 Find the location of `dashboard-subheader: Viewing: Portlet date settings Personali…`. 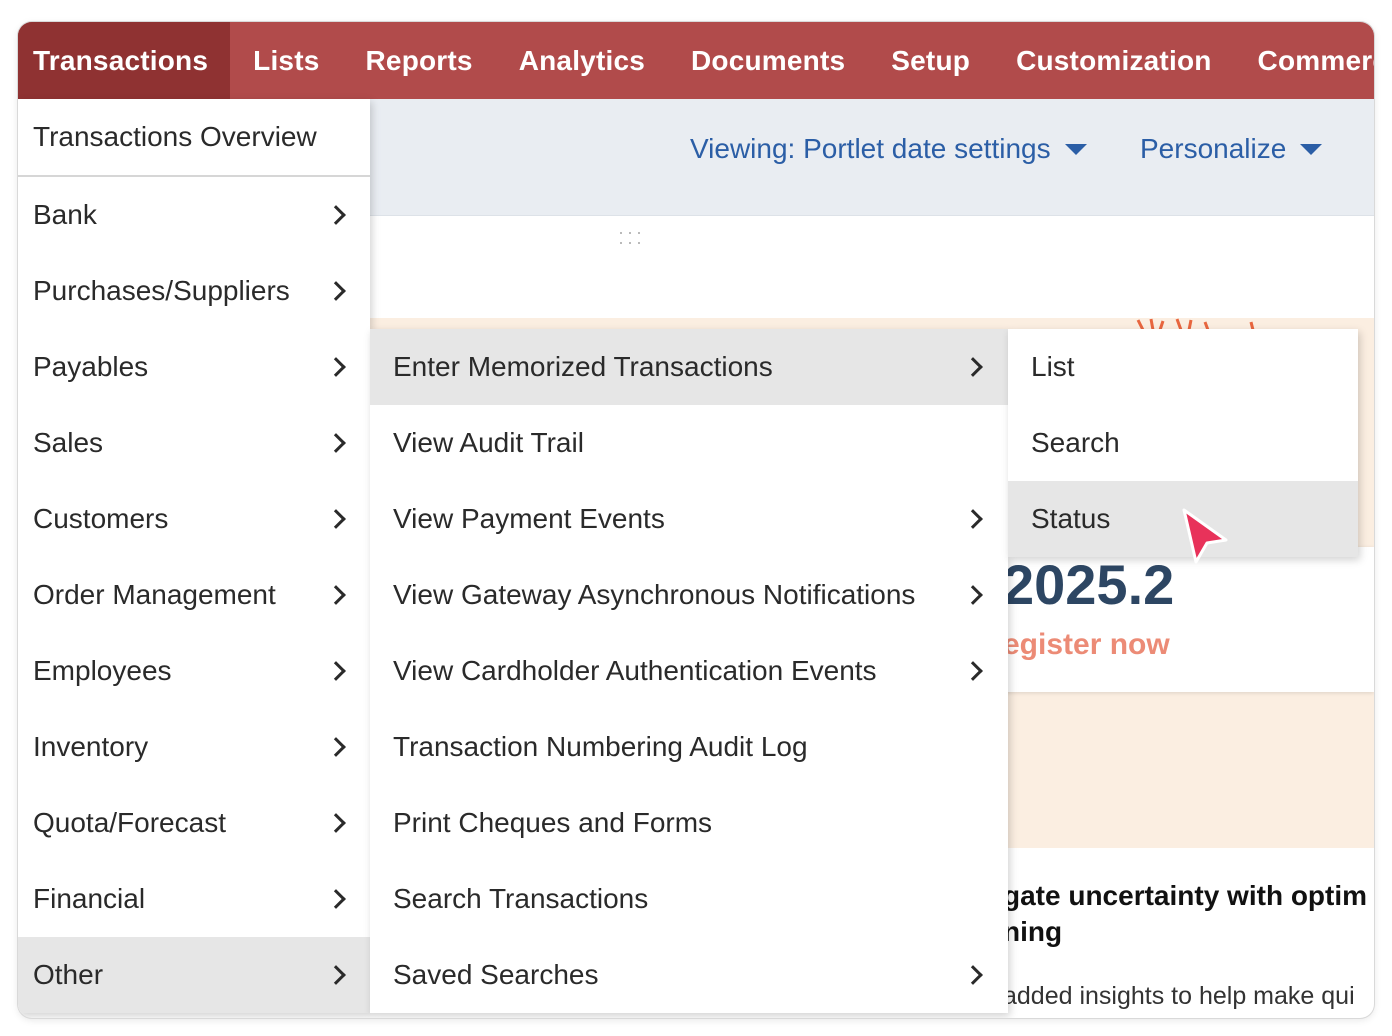

dashboard-subheader: Viewing: Portlet date settings Personali… is located at coordinates (872, 157).